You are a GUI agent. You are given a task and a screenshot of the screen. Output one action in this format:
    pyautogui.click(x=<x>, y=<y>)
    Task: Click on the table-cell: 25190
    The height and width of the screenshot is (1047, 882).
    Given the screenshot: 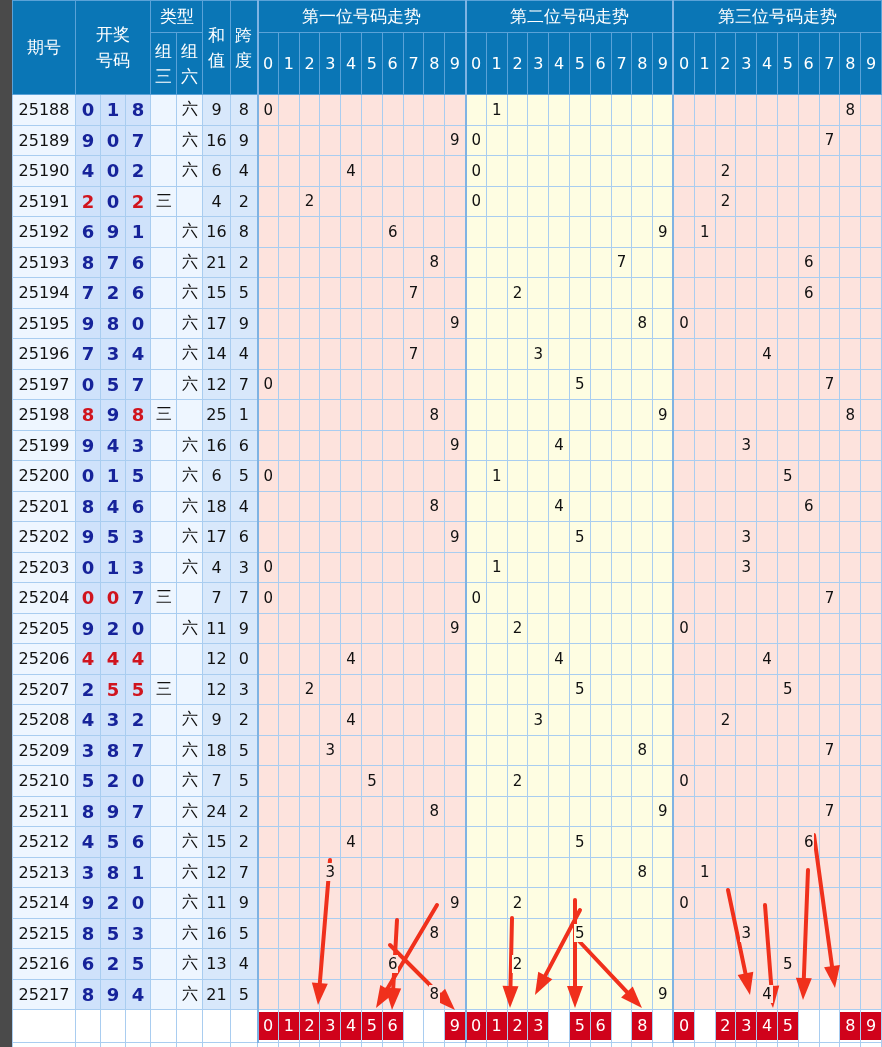 What is the action you would take?
    pyautogui.click(x=44, y=170)
    